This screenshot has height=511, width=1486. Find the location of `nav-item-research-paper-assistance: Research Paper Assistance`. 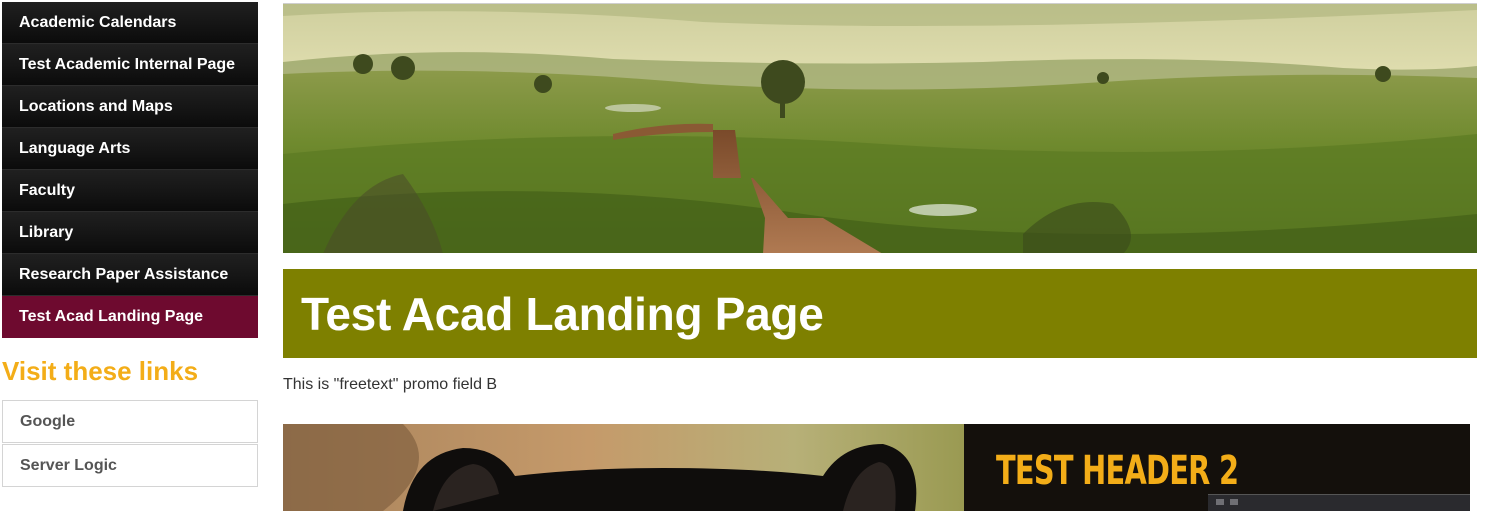

nav-item-research-paper-assistance: Research Paper Assistance is located at coordinates (130, 275).